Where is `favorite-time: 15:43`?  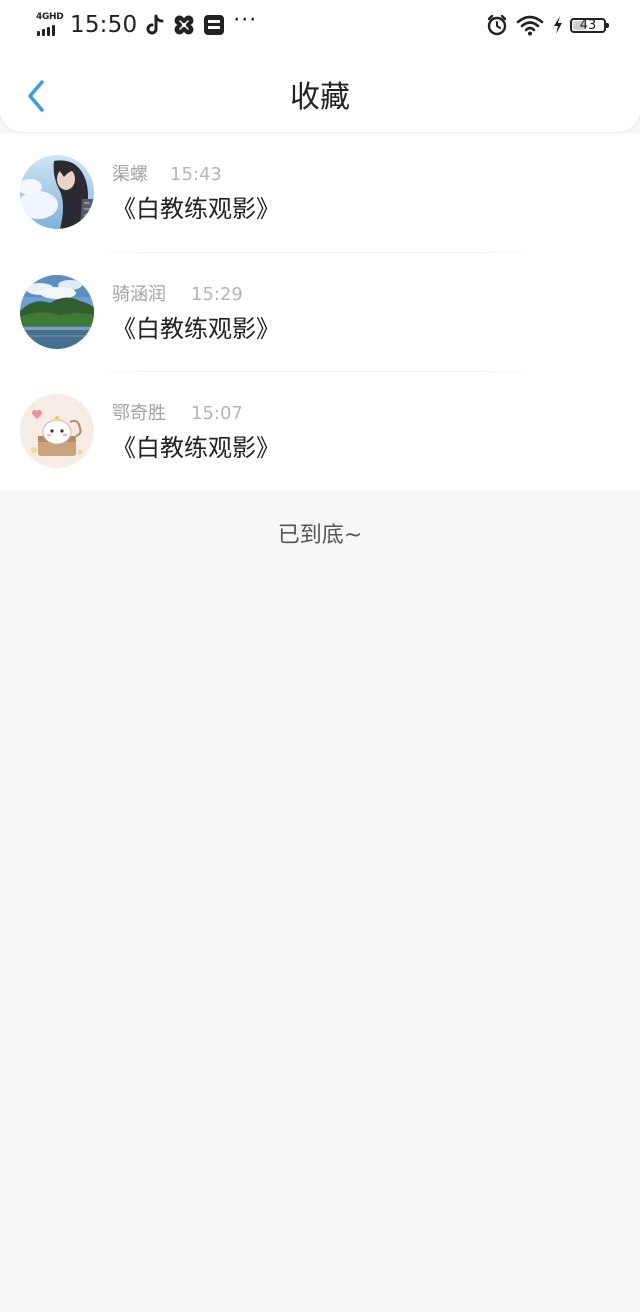 favorite-time: 15:43 is located at coordinates (196, 174).